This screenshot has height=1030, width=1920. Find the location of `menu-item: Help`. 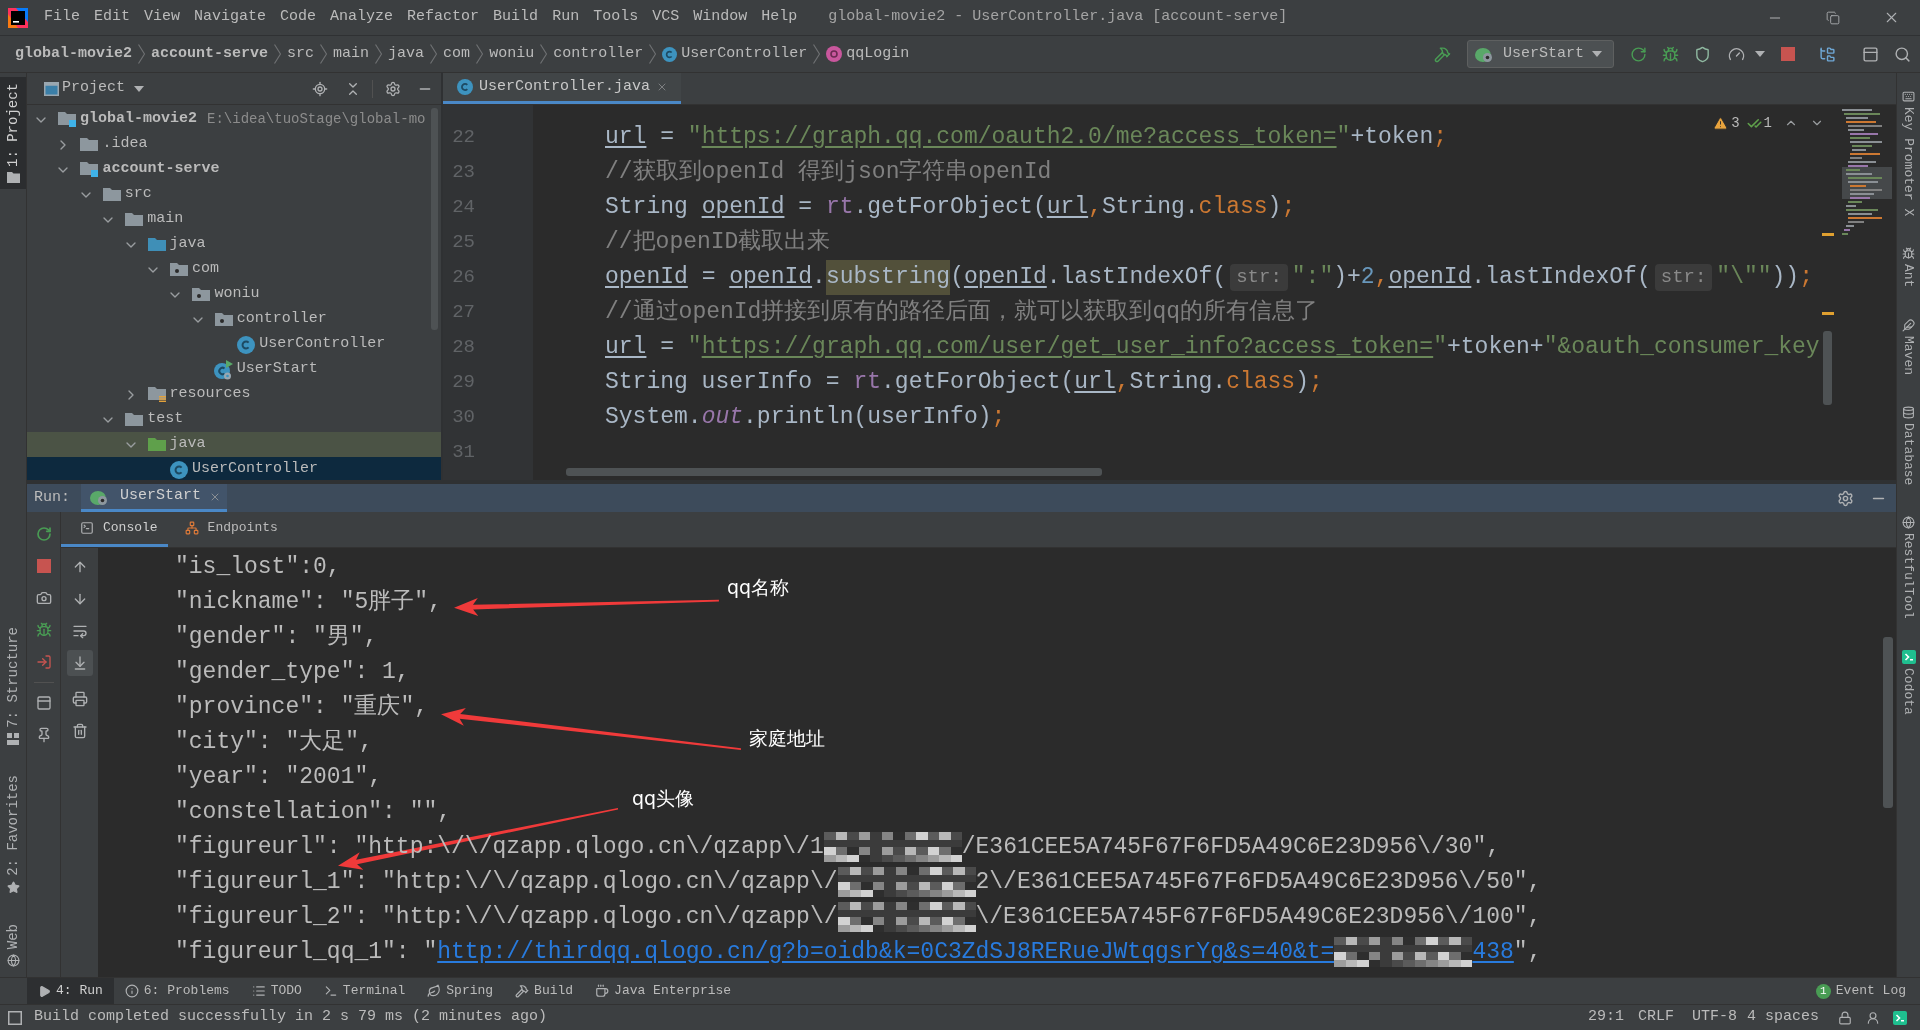

menu-item: Help is located at coordinates (779, 17).